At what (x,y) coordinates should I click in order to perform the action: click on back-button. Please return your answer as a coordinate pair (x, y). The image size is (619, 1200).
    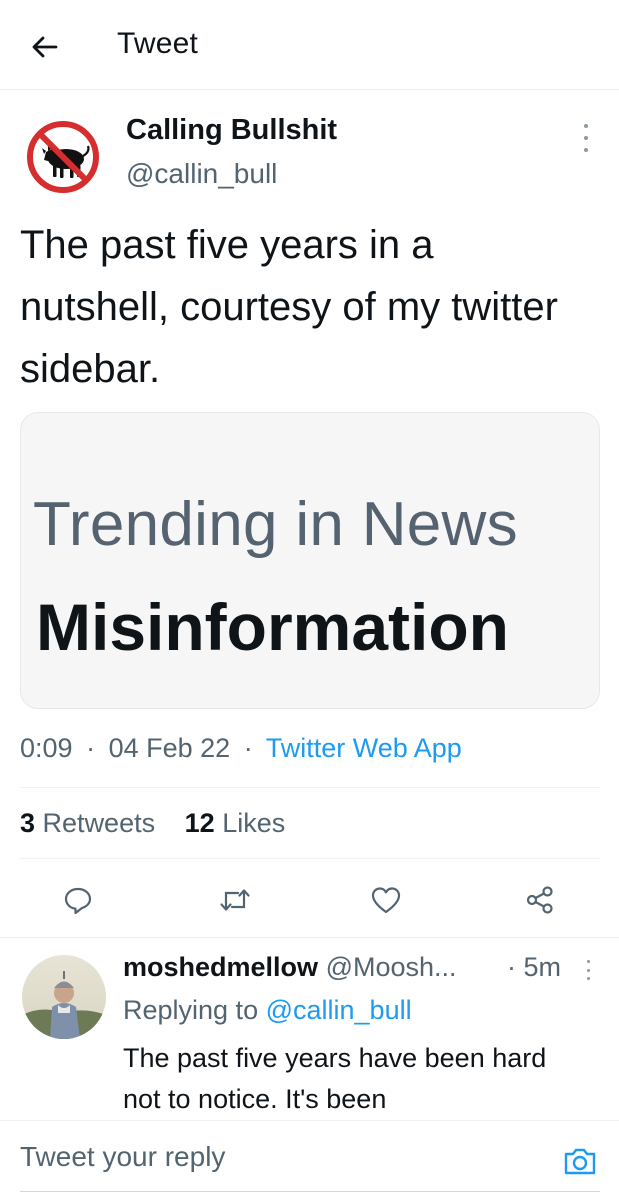
    Looking at the image, I should click on (45, 47).